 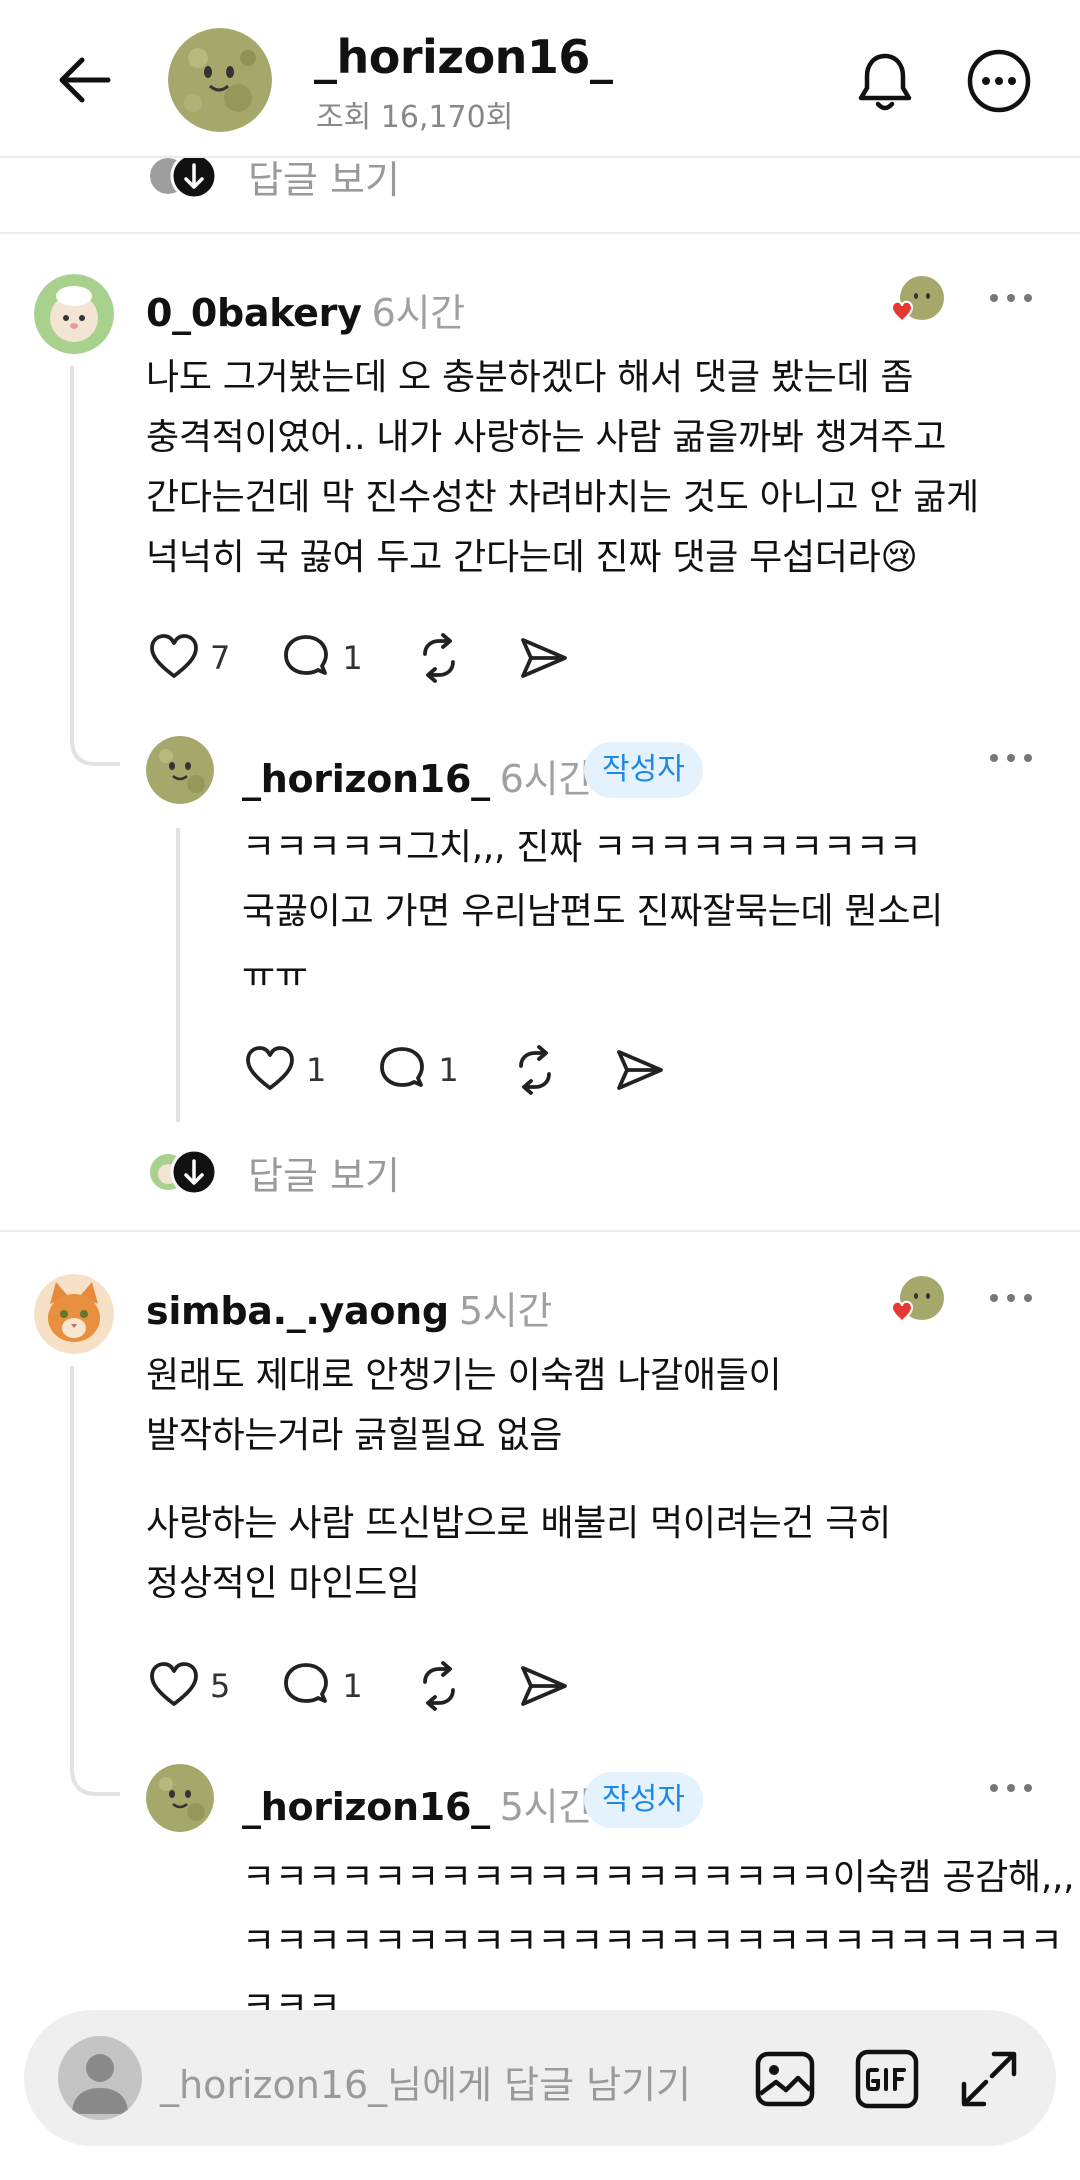 What do you see at coordinates (785, 2079) in the screenshot?
I see `image-icon` at bounding box center [785, 2079].